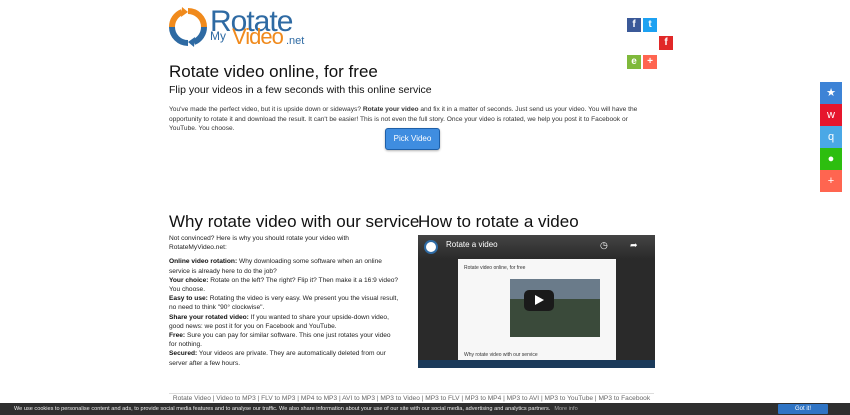 Image resolution: width=850 pixels, height=415 pixels. Describe the element at coordinates (273, 71) in the screenshot. I see `page-title: Rotate video online, for free` at that location.